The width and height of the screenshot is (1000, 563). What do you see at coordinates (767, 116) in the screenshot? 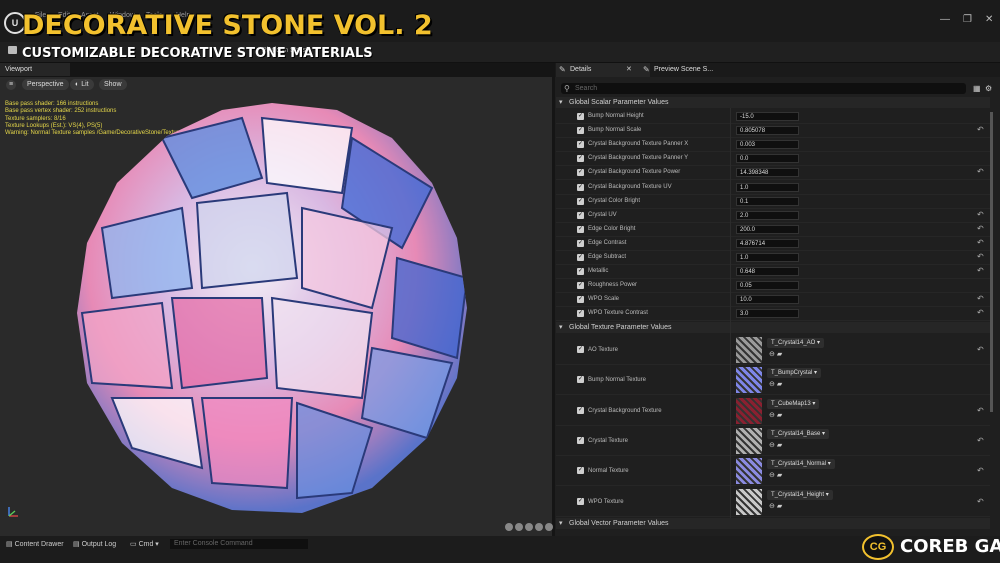
I see `param-value-input: -15.0` at bounding box center [767, 116].